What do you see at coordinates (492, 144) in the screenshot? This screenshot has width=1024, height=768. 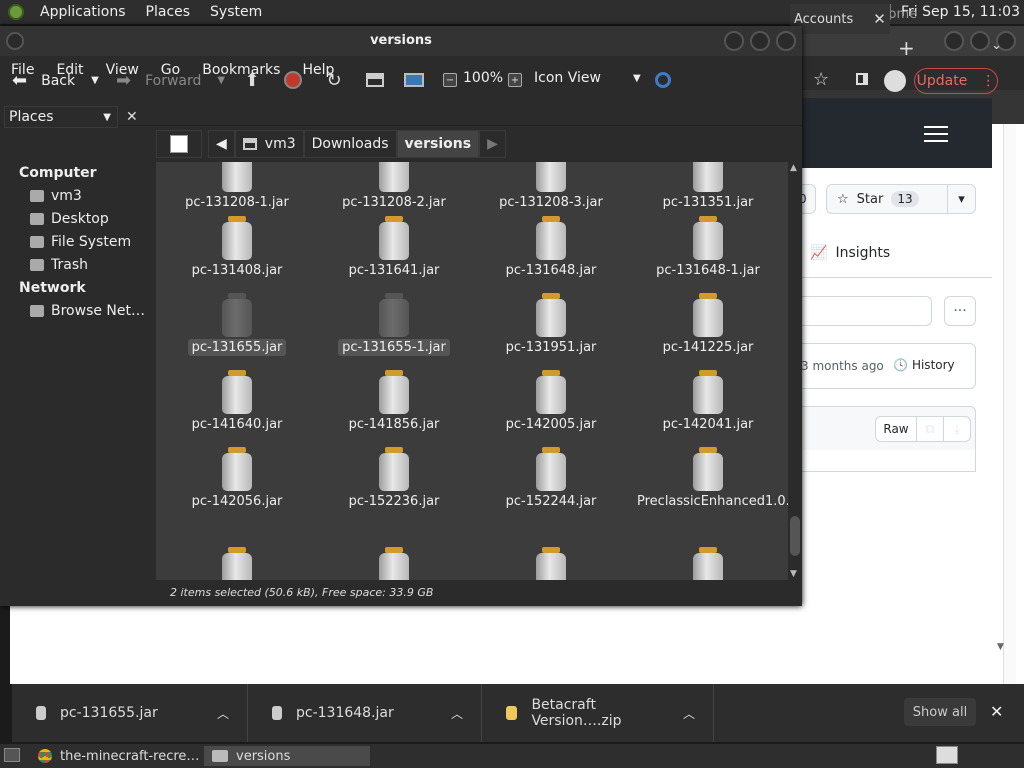 I see `breadcrumb-right-icon: ▶` at bounding box center [492, 144].